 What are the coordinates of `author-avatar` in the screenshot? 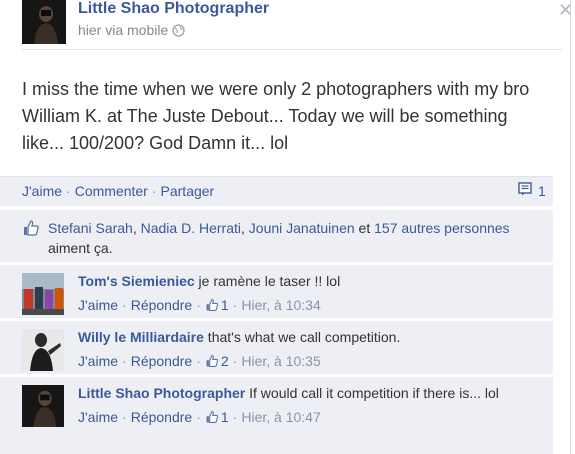 It's located at (44, 22).